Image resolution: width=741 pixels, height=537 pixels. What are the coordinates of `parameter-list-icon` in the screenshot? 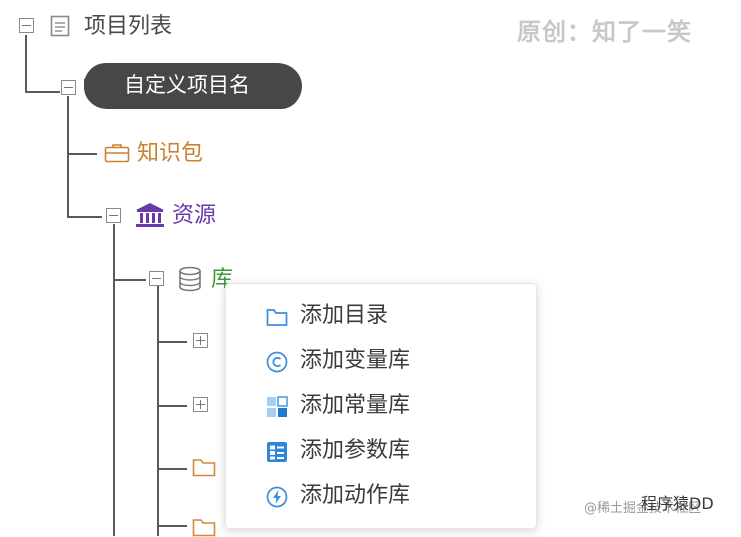 It's located at (277, 452).